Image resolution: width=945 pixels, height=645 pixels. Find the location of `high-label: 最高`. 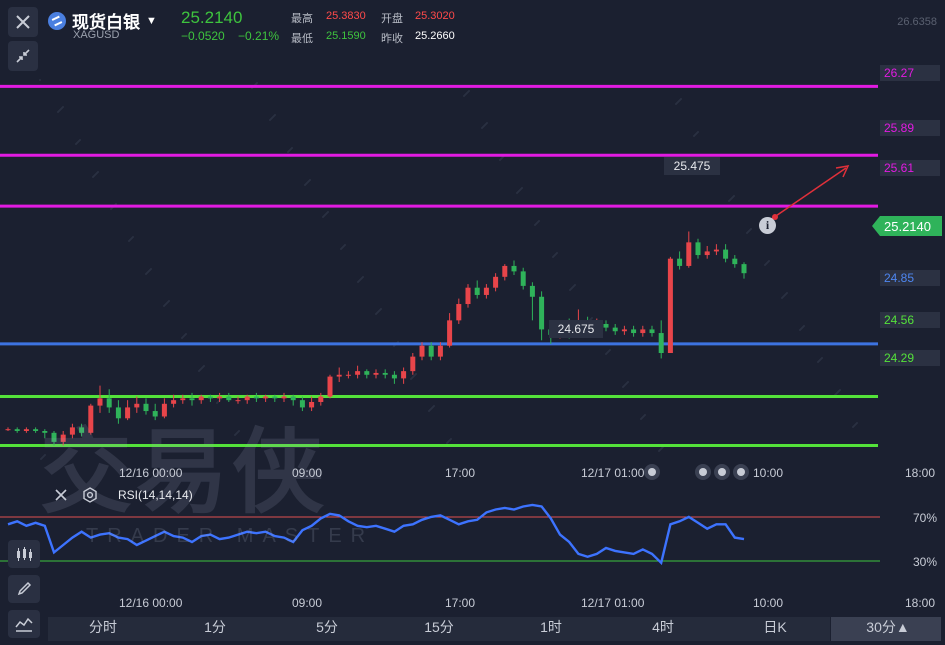

high-label: 最高 is located at coordinates (302, 19).